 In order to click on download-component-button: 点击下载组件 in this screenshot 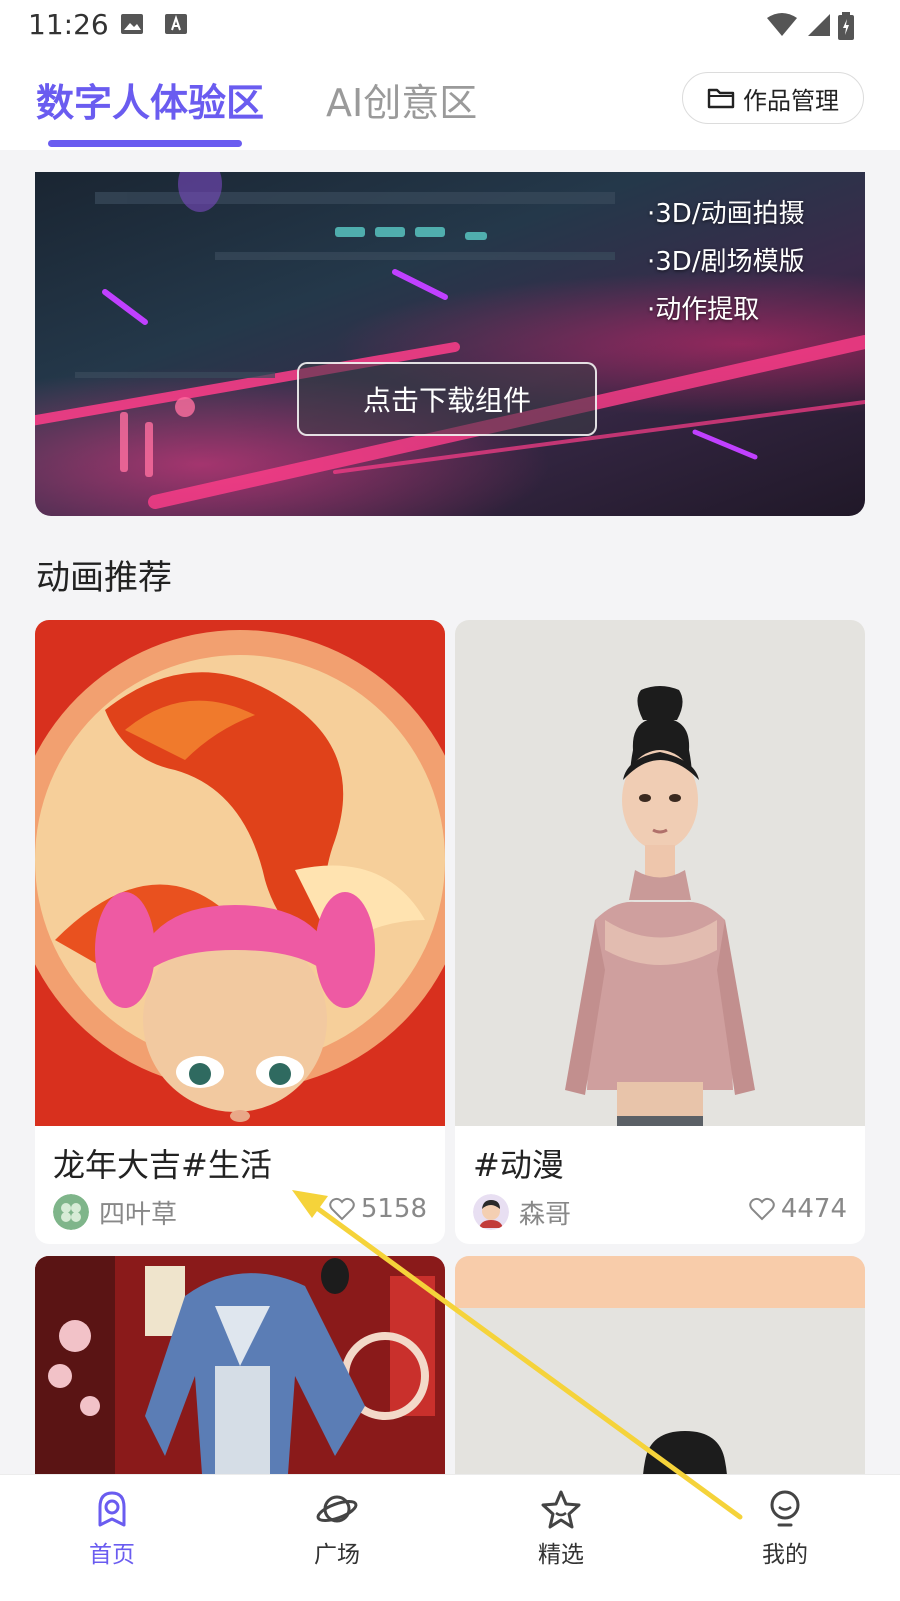, I will do `click(447, 399)`.